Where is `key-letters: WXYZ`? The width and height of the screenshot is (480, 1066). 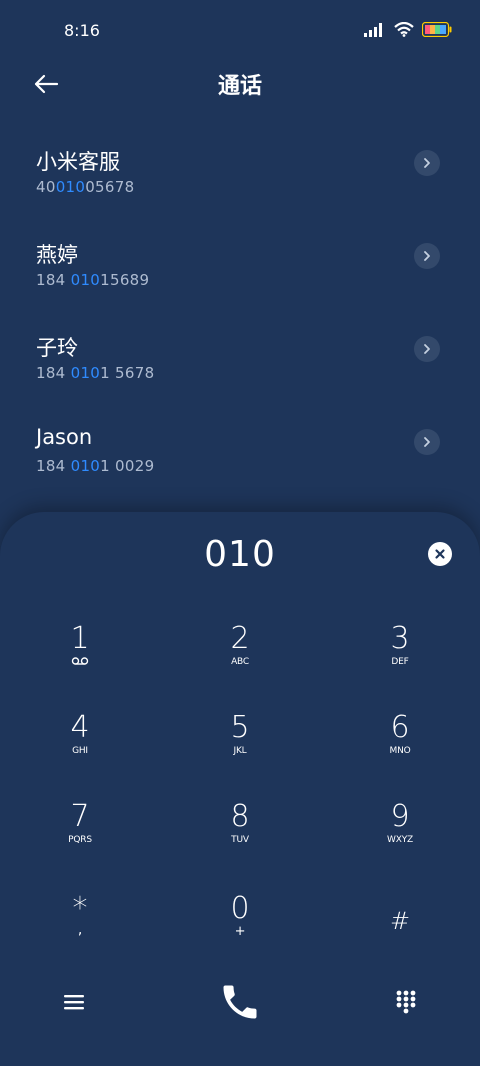 key-letters: WXYZ is located at coordinates (400, 840).